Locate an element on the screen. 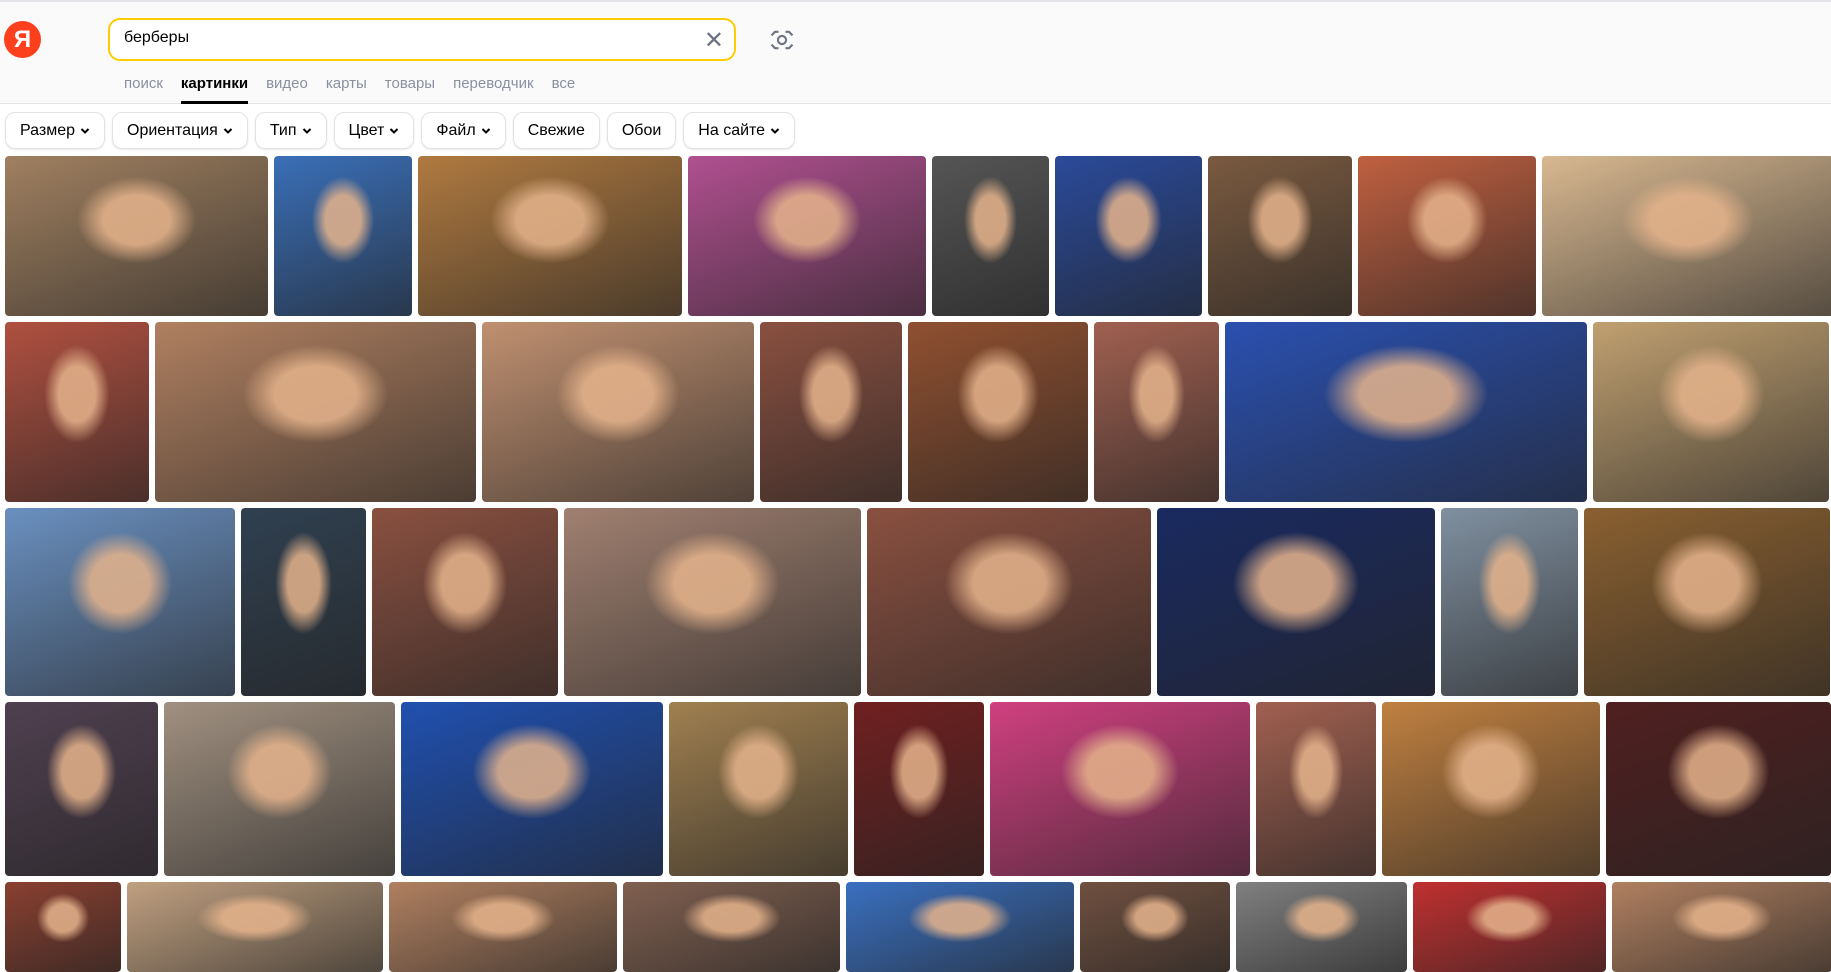  filter-label: Файл is located at coordinates (456, 130).